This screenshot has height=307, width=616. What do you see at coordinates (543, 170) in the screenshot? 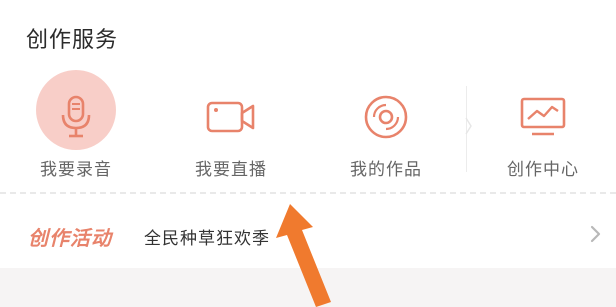
I see `service-label: 创作中心` at bounding box center [543, 170].